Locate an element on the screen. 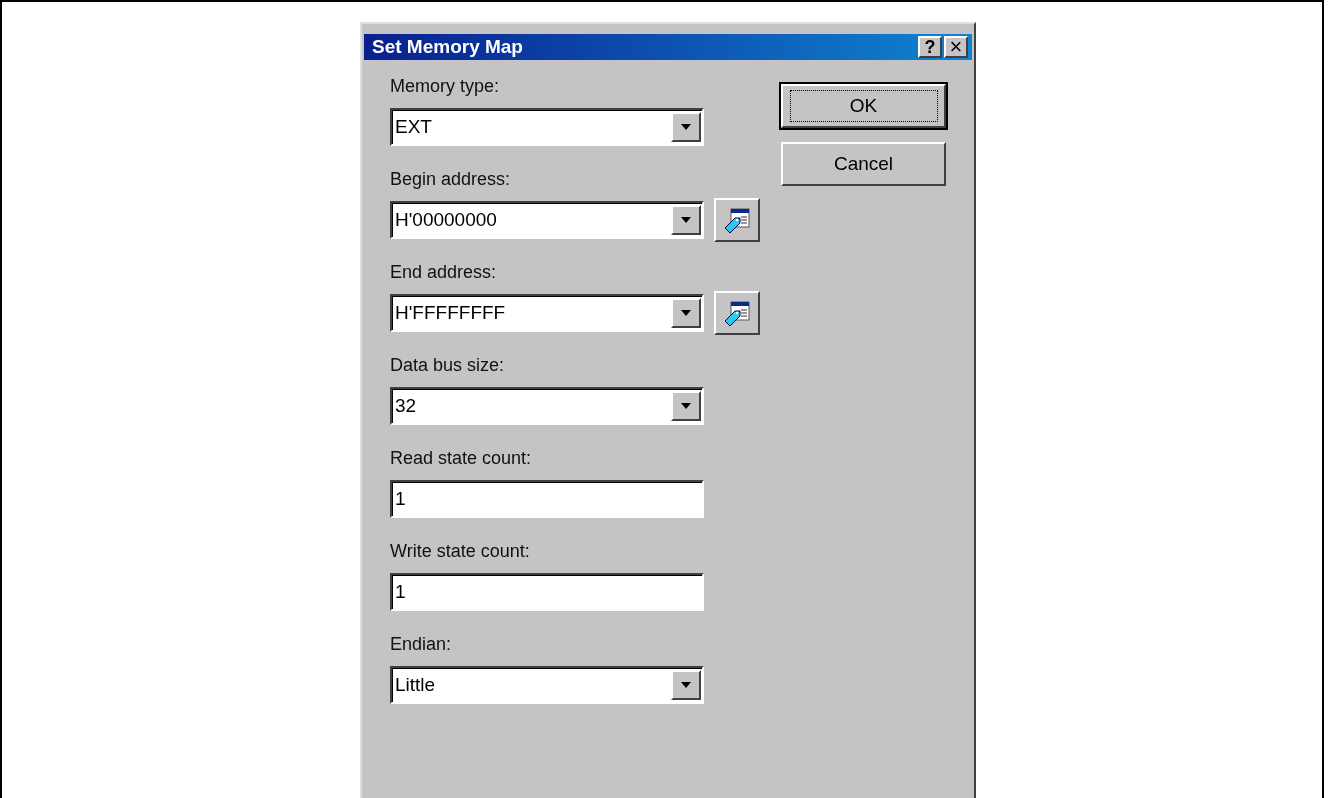 The image size is (1328, 798). field-label: Write state count: is located at coordinates (460, 551).